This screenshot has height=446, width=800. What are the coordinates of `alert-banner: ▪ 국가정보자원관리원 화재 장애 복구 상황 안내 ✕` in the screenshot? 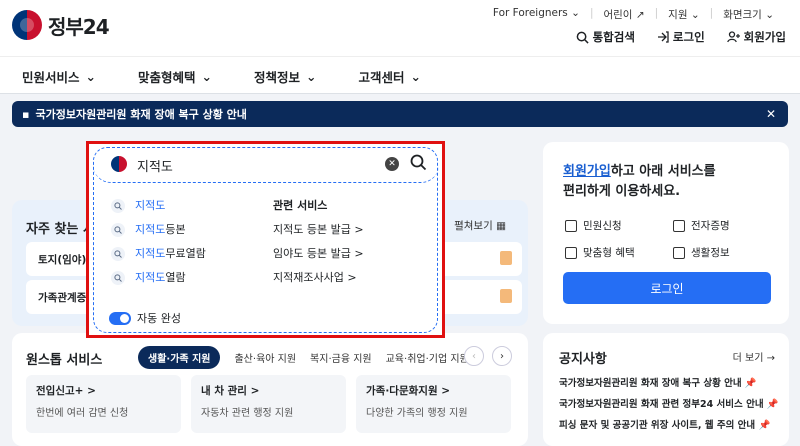 It's located at (400, 114).